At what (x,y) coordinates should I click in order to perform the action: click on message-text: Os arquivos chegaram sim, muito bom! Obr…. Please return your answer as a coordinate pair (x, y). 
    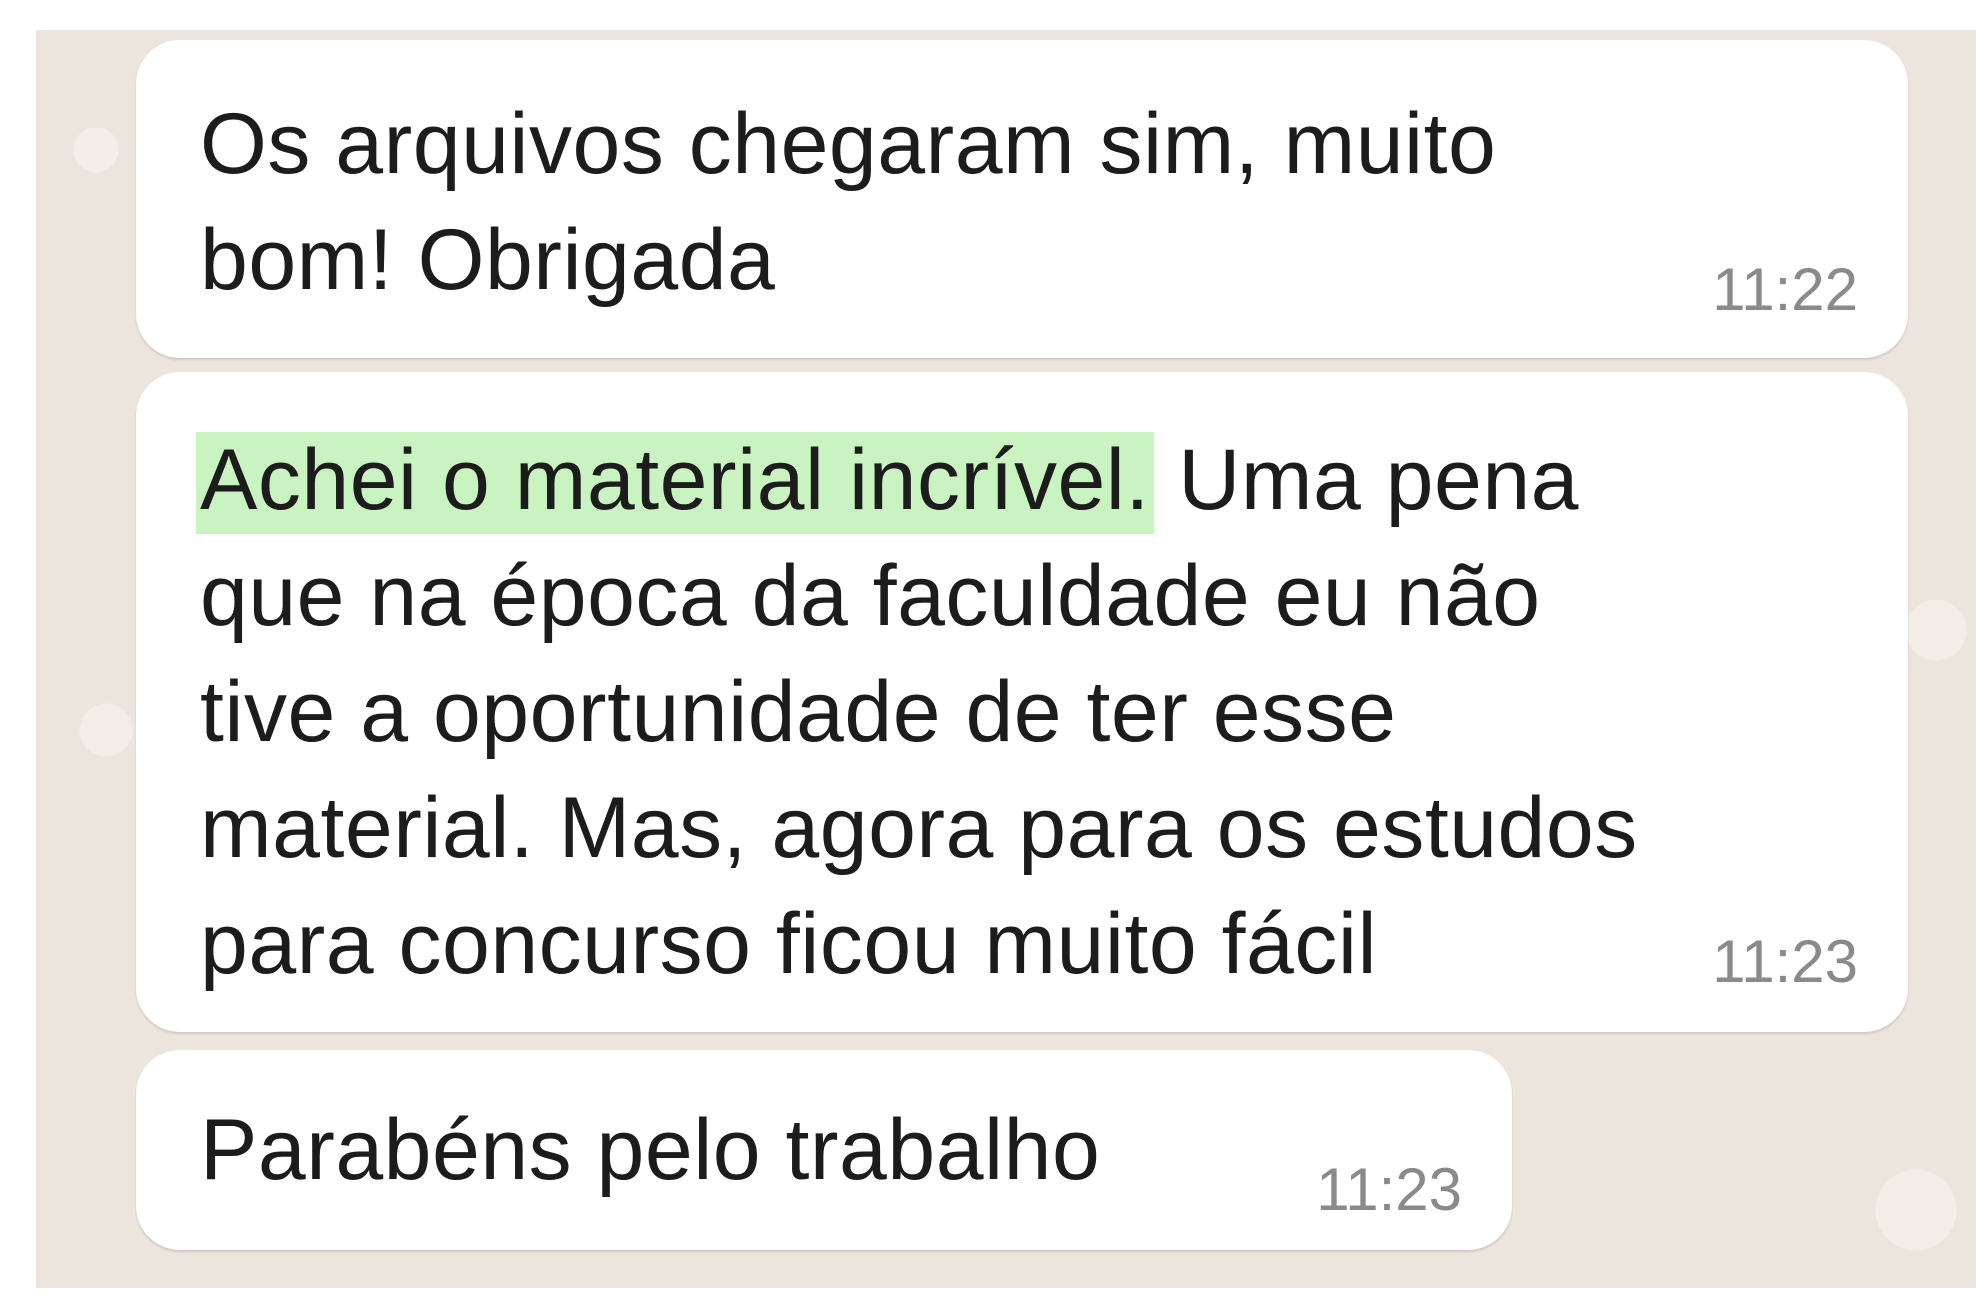
    Looking at the image, I should click on (848, 202).